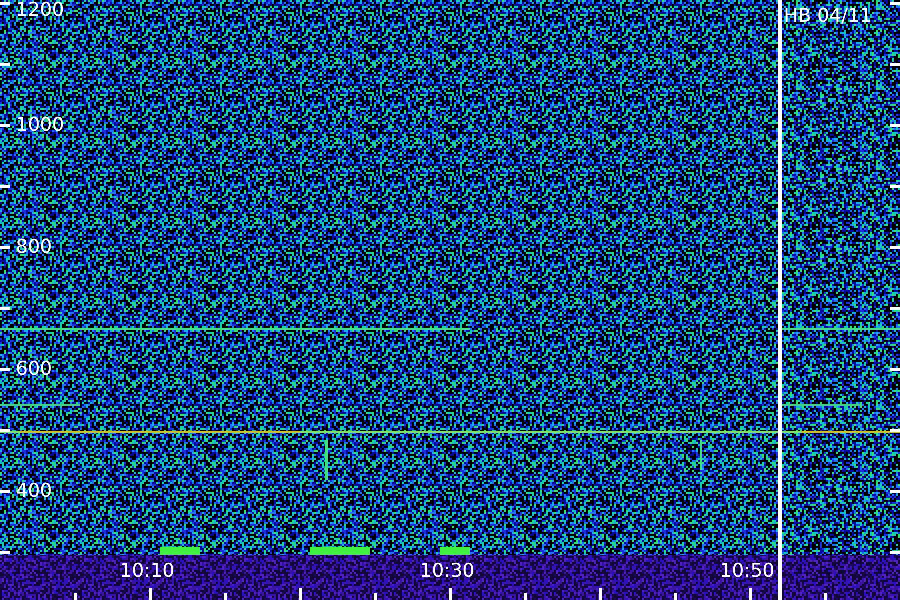 This screenshot has width=900, height=600. Describe the element at coordinates (147, 571) in the screenshot. I see `x-axis-label: 10:10` at that location.